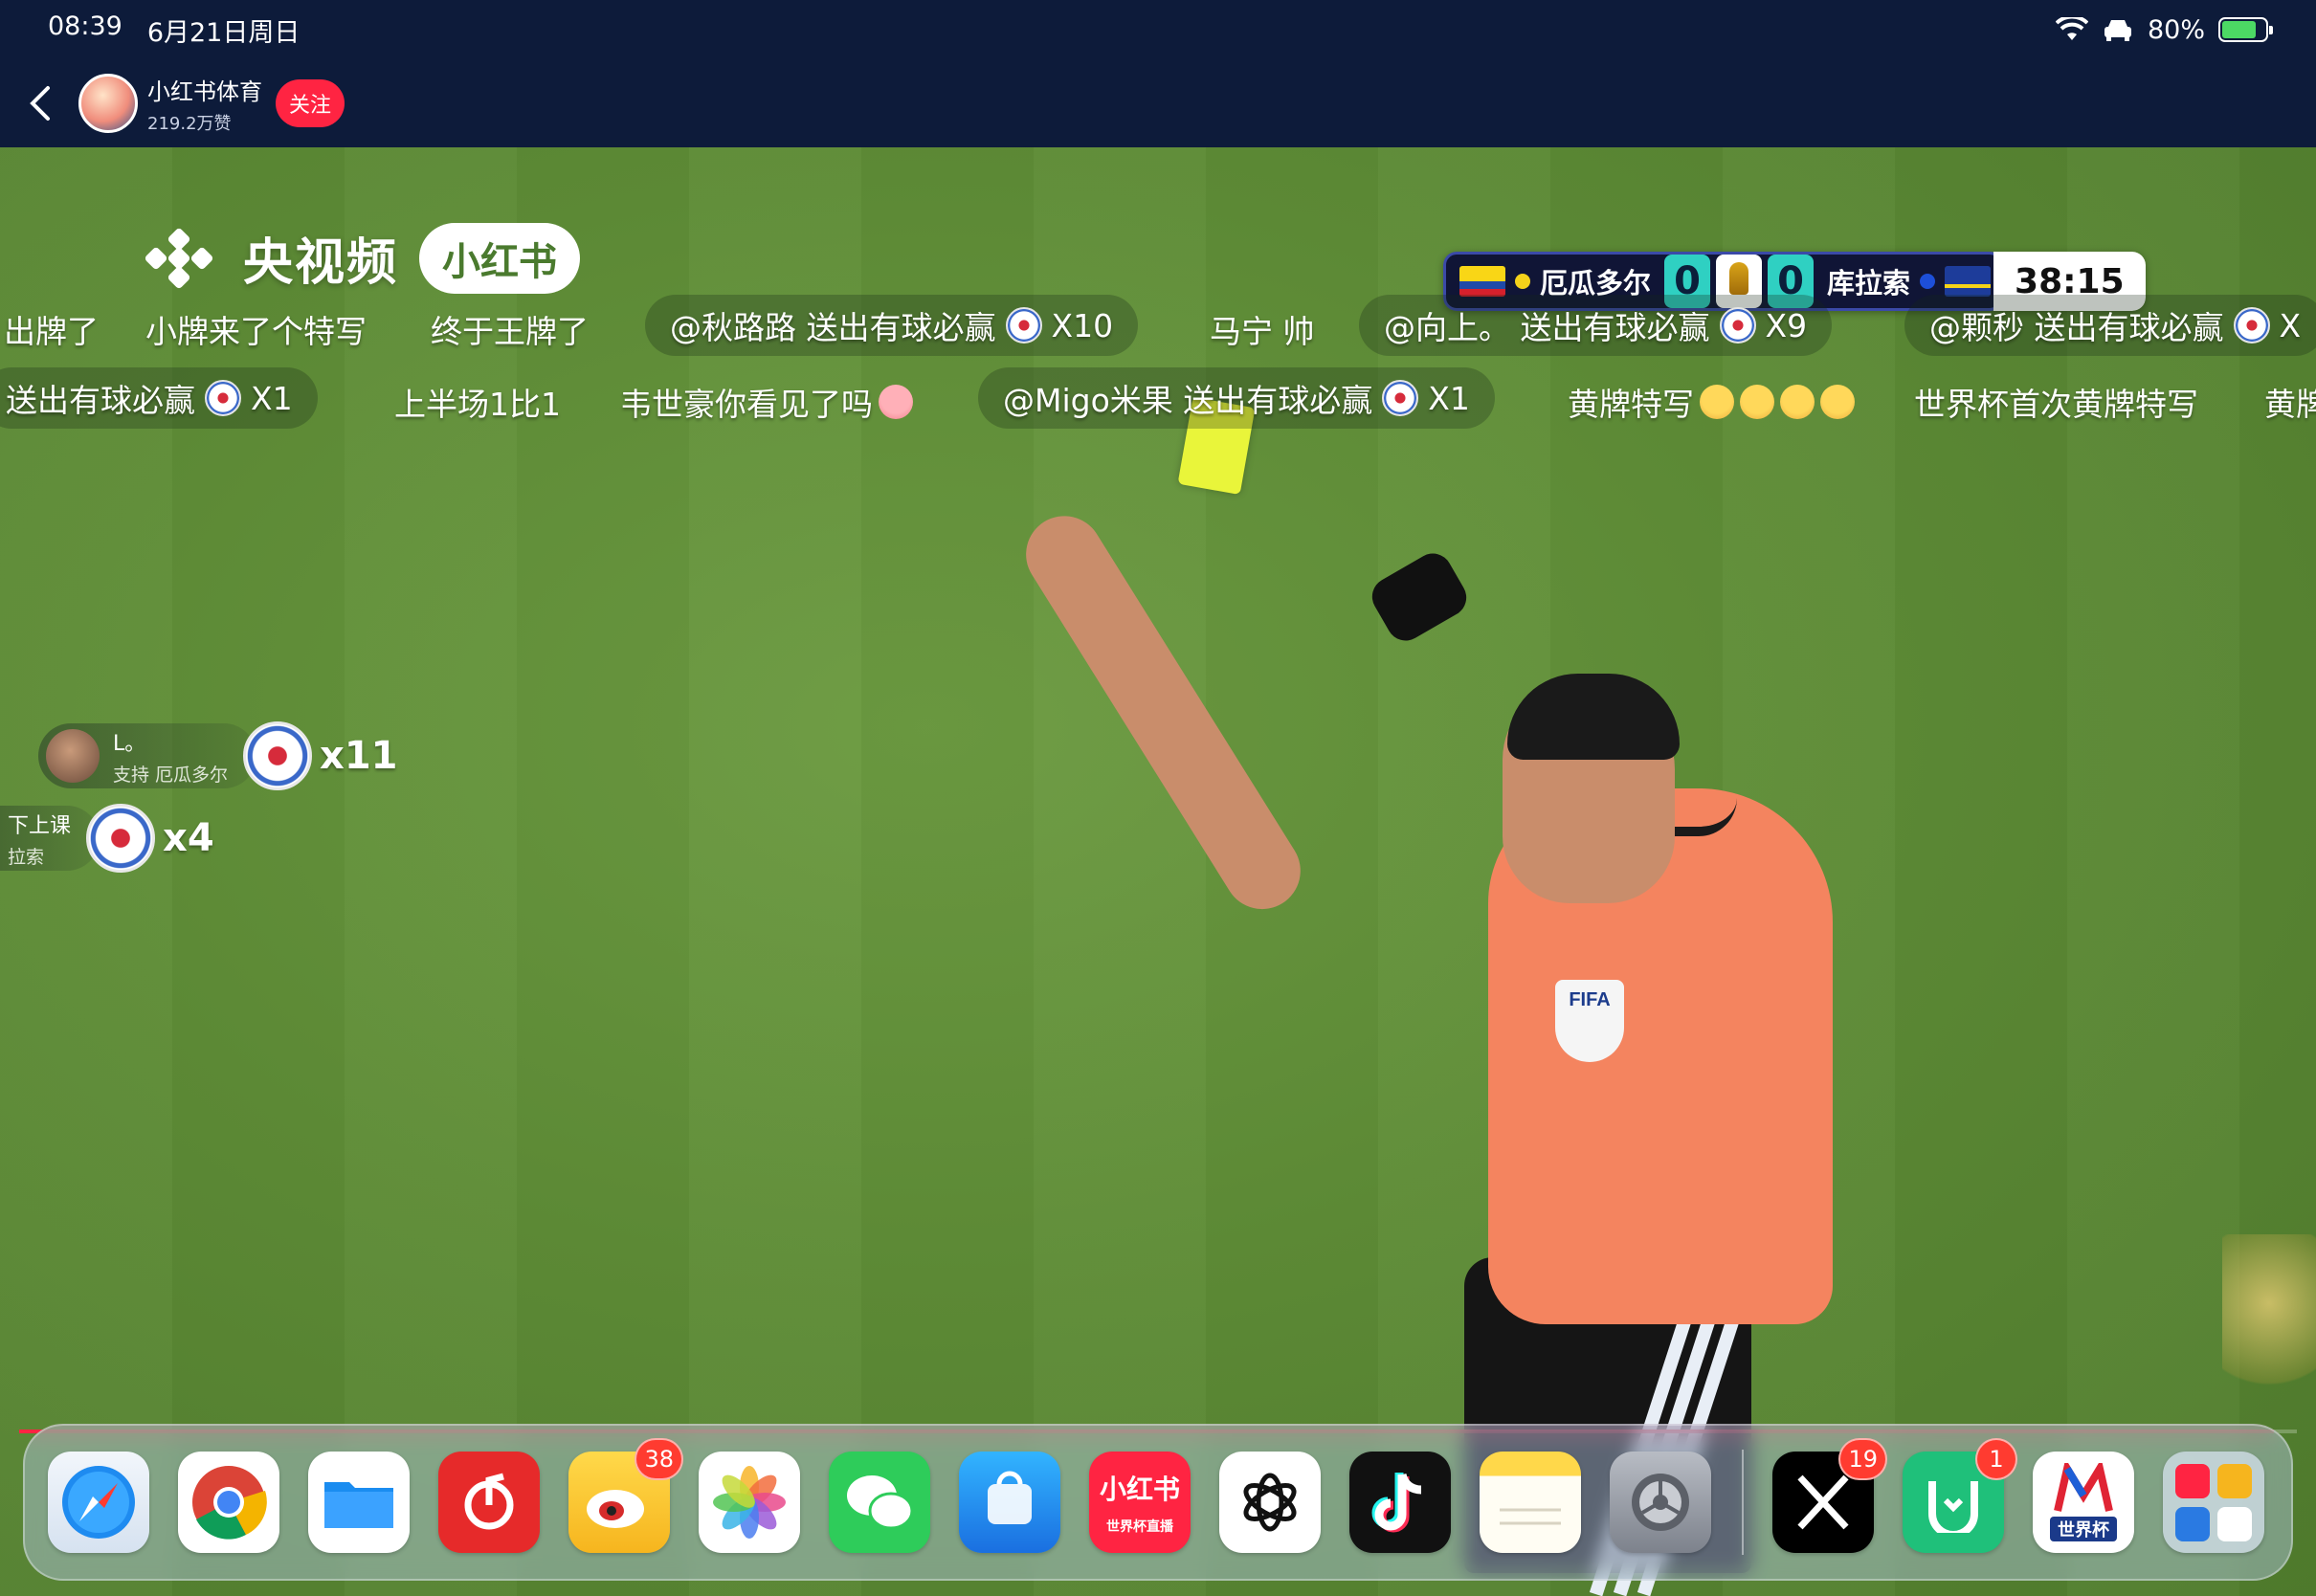 This screenshot has height=1596, width=2316. I want to click on dock-app-xiaohongshu: 小红书 世界杯直播, so click(1140, 1503).